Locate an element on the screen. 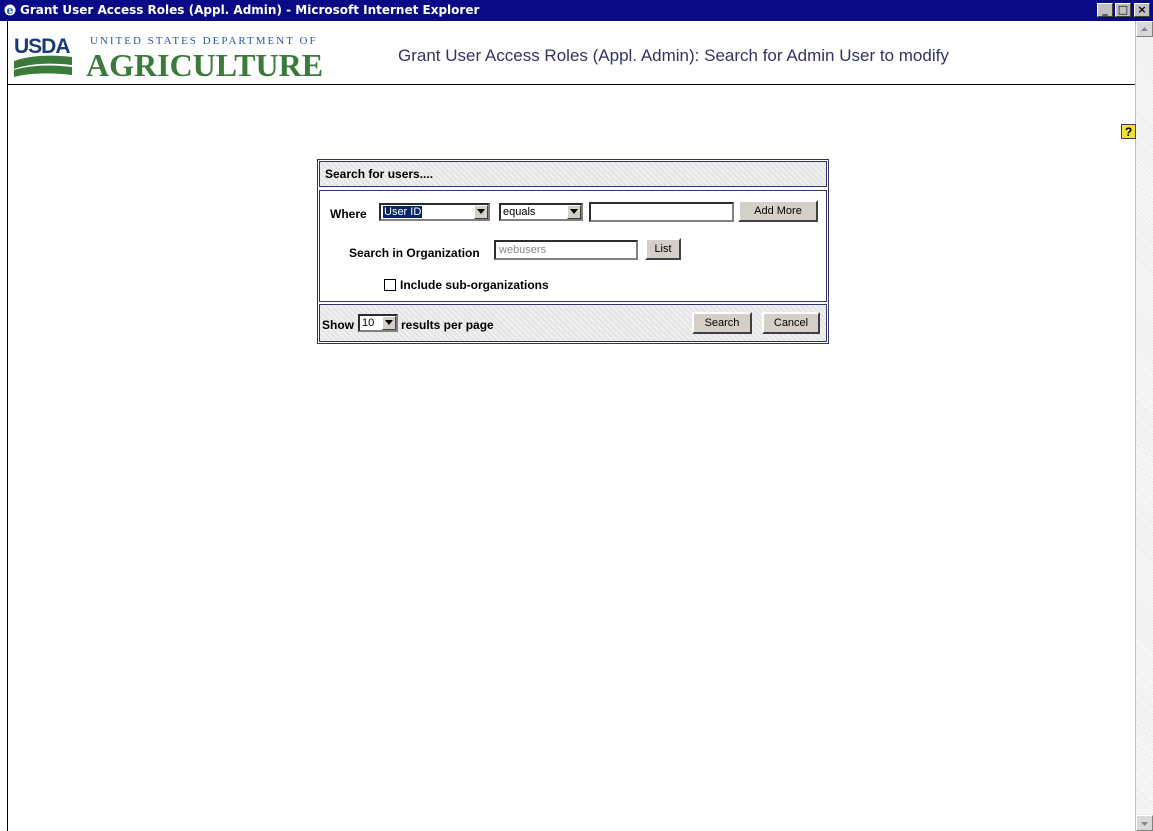  attribute-select-value: User ID is located at coordinates (403, 212).